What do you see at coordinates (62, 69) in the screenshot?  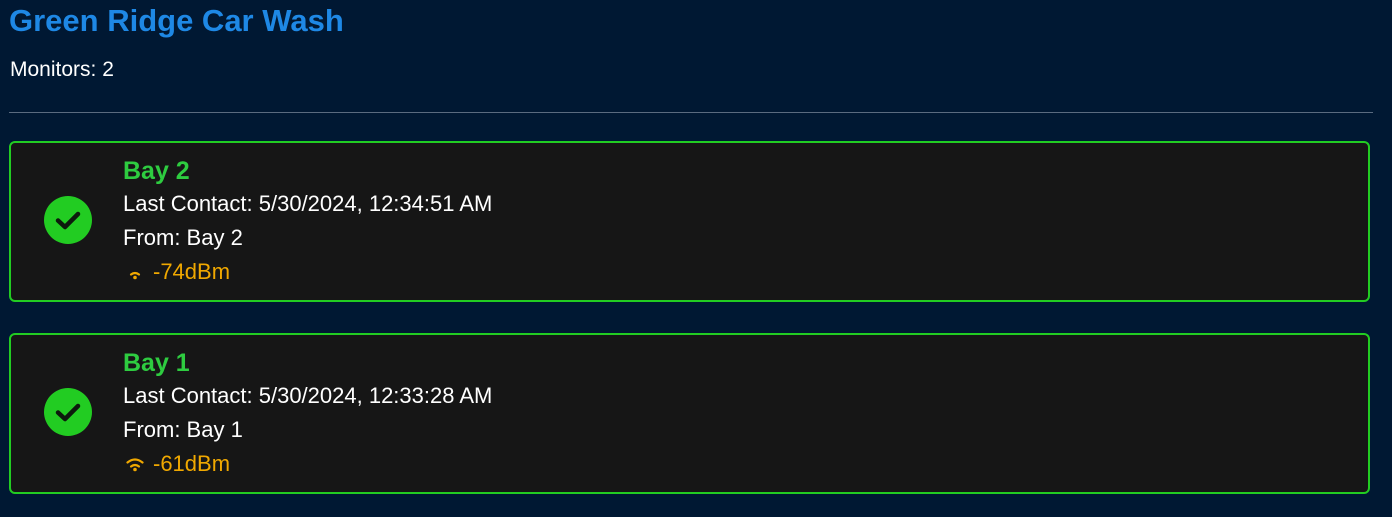 I see `monitor-count: Monitors: 2` at bounding box center [62, 69].